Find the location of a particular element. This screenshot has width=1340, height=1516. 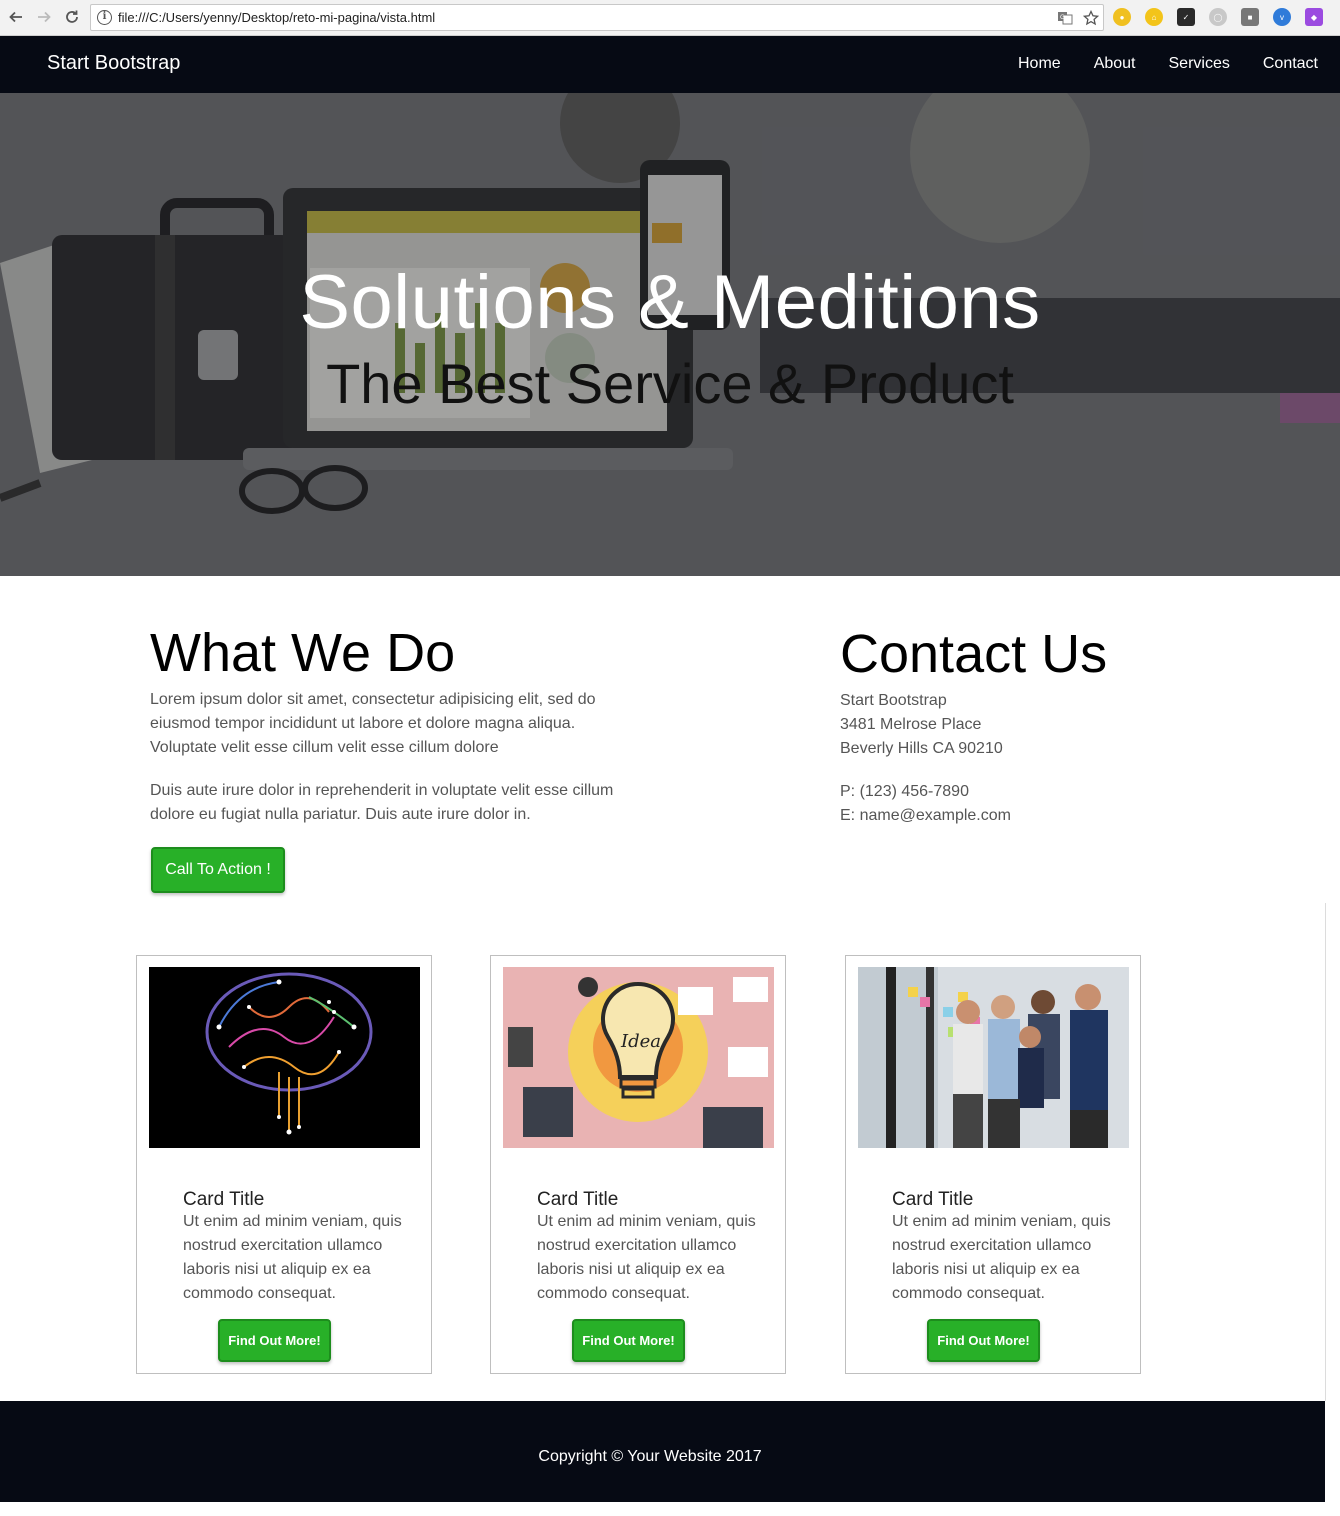

contact-email: E: name@example.com is located at coordinates (925, 816).